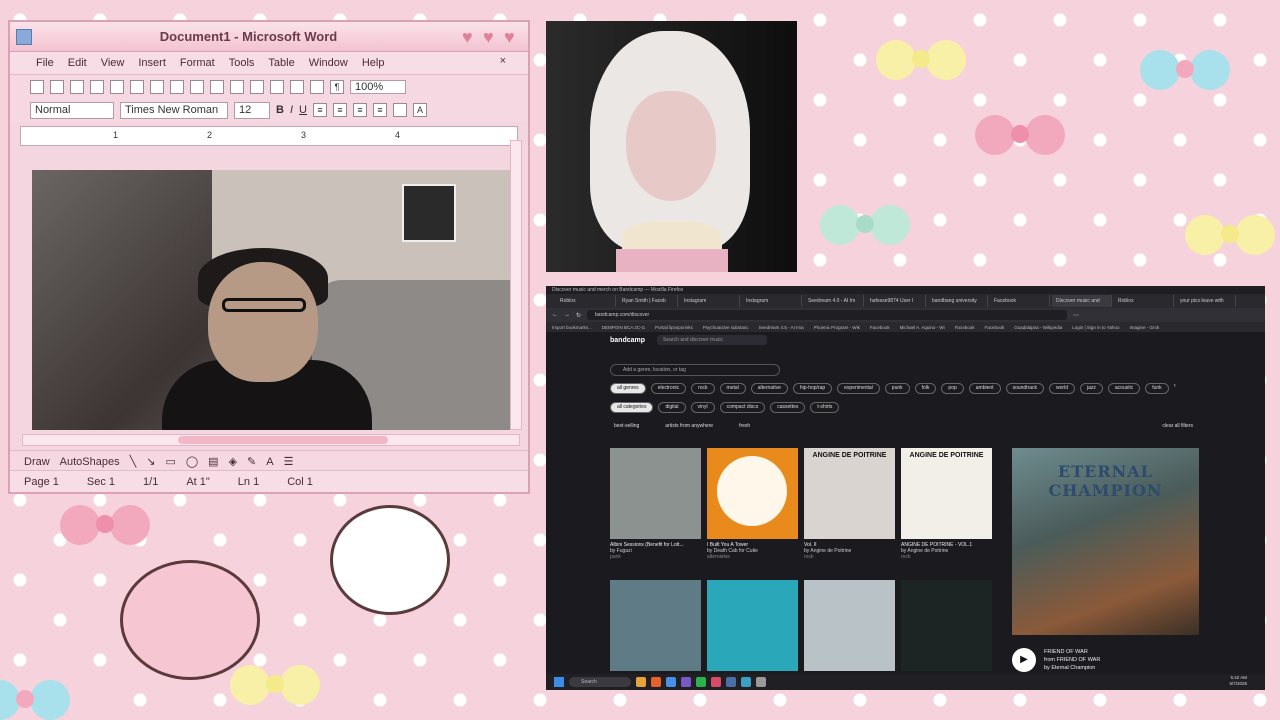  Describe the element at coordinates (1091, 388) in the screenshot. I see `genre-chip: jazz` at that location.